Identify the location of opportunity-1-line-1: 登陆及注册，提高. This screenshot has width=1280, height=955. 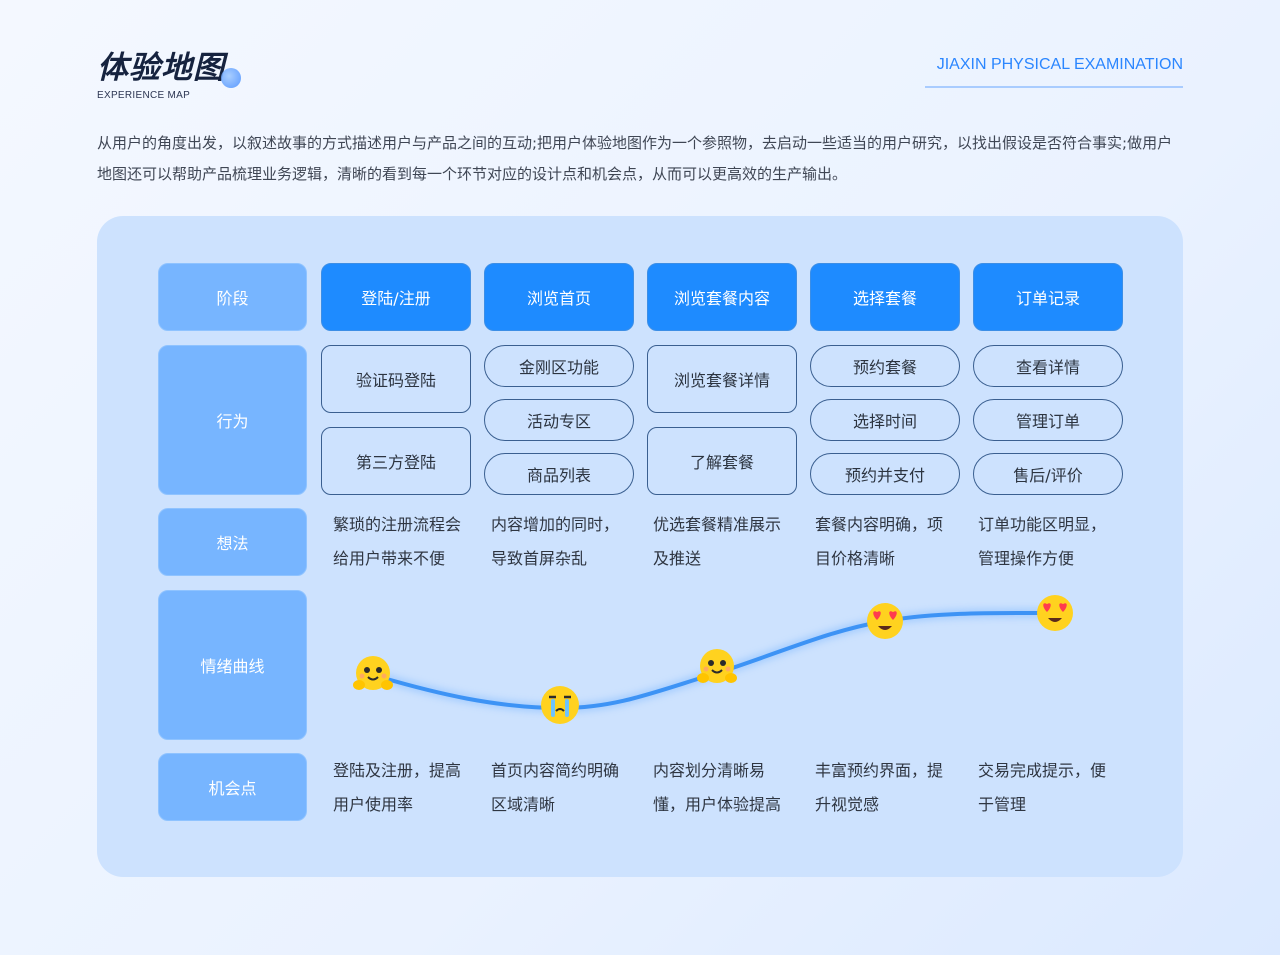
(397, 770).